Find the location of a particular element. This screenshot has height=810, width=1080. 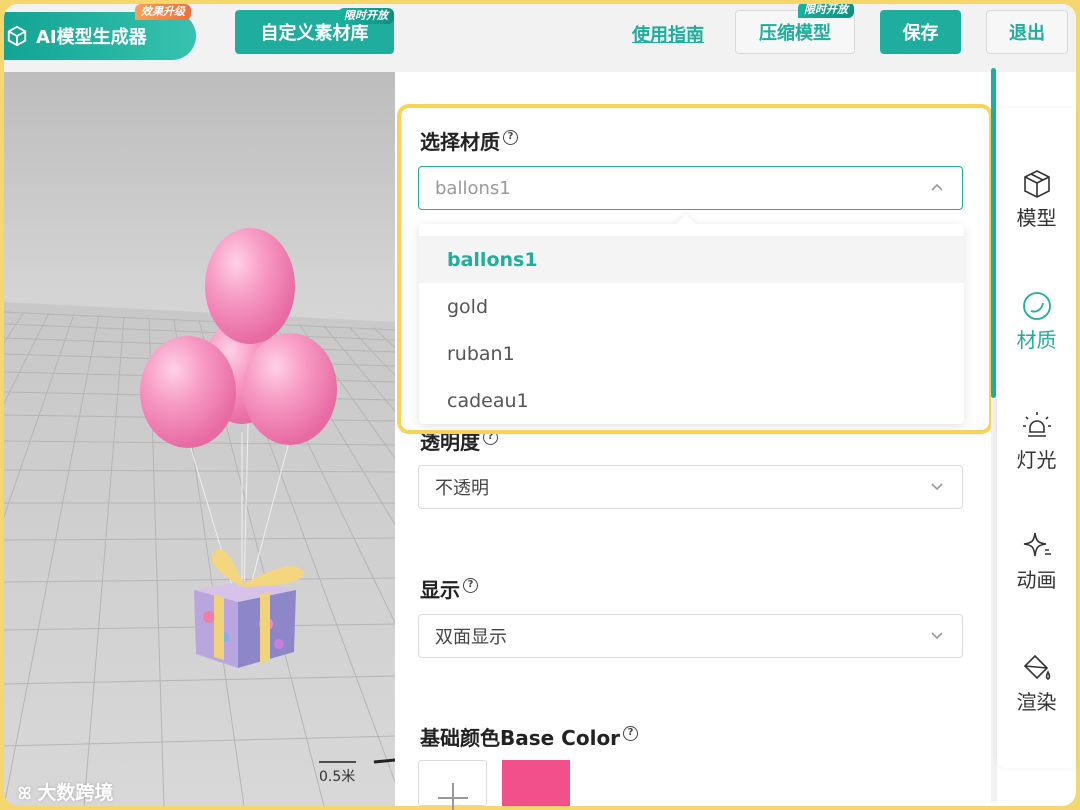

material-option: gold is located at coordinates (691, 306).